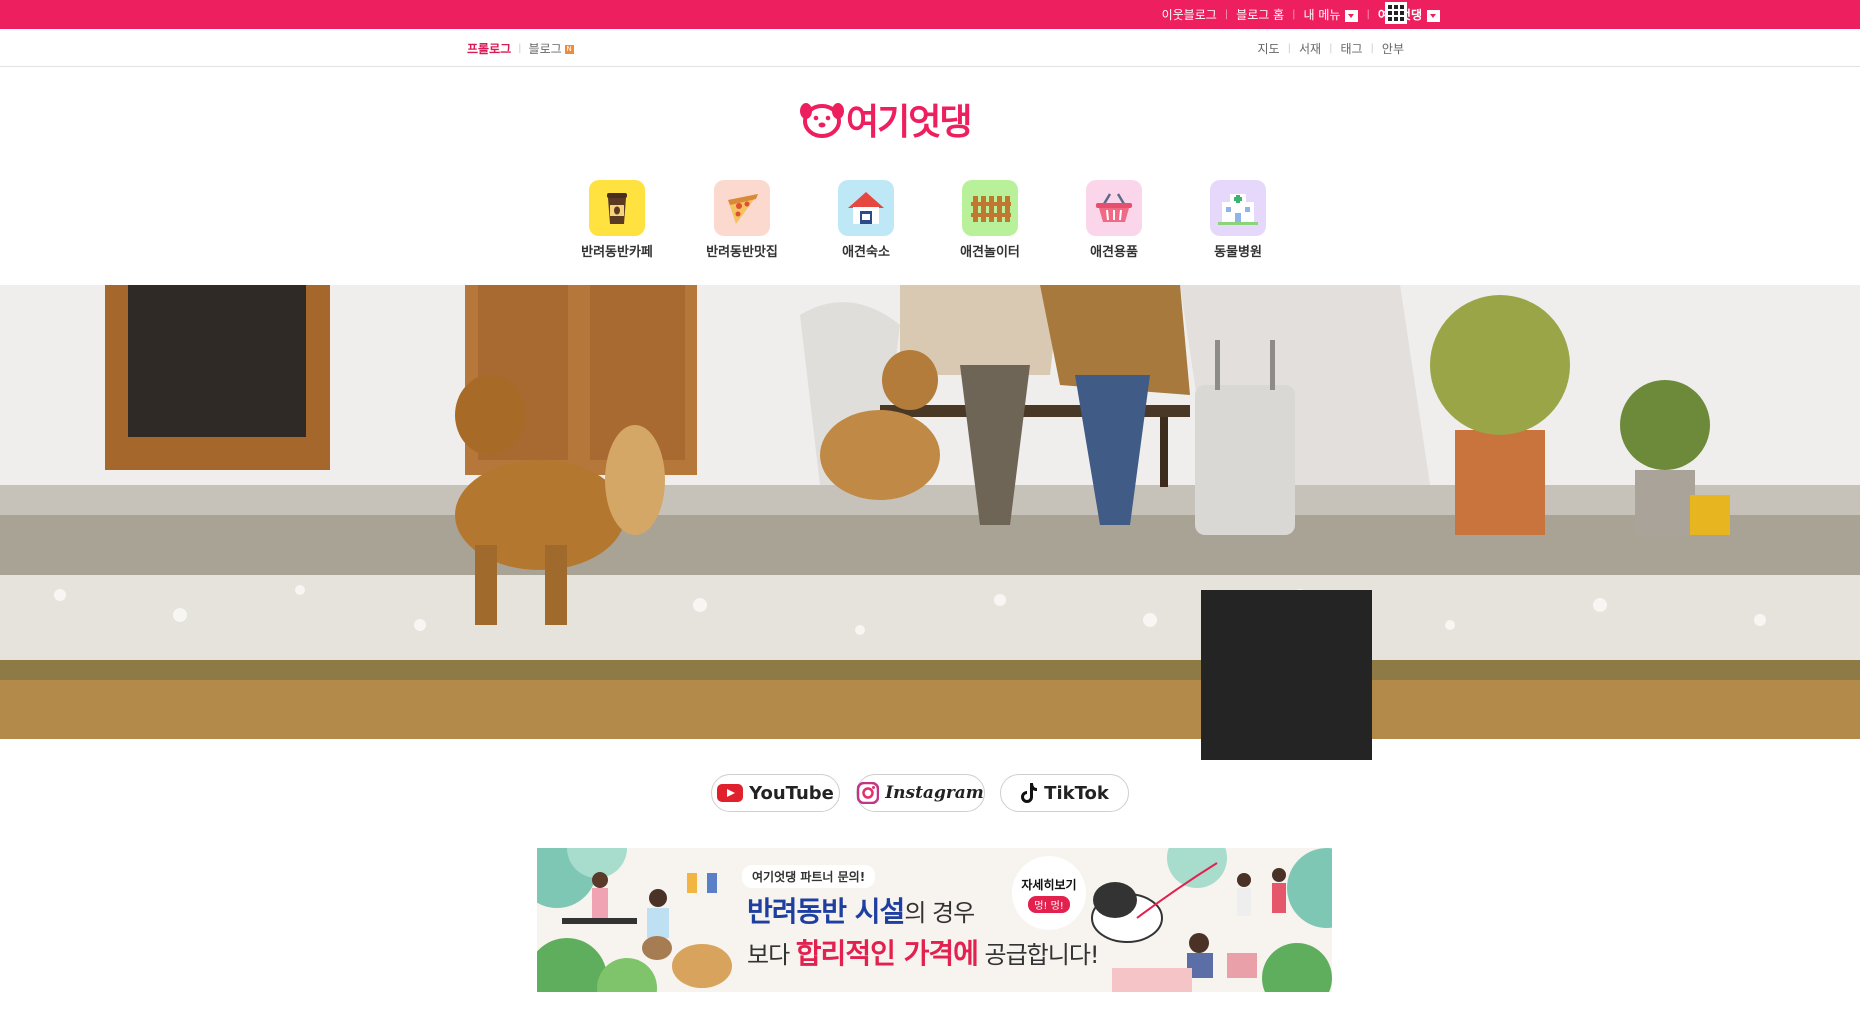  What do you see at coordinates (1393, 48) in the screenshot?
I see `guestbook-link: 안부` at bounding box center [1393, 48].